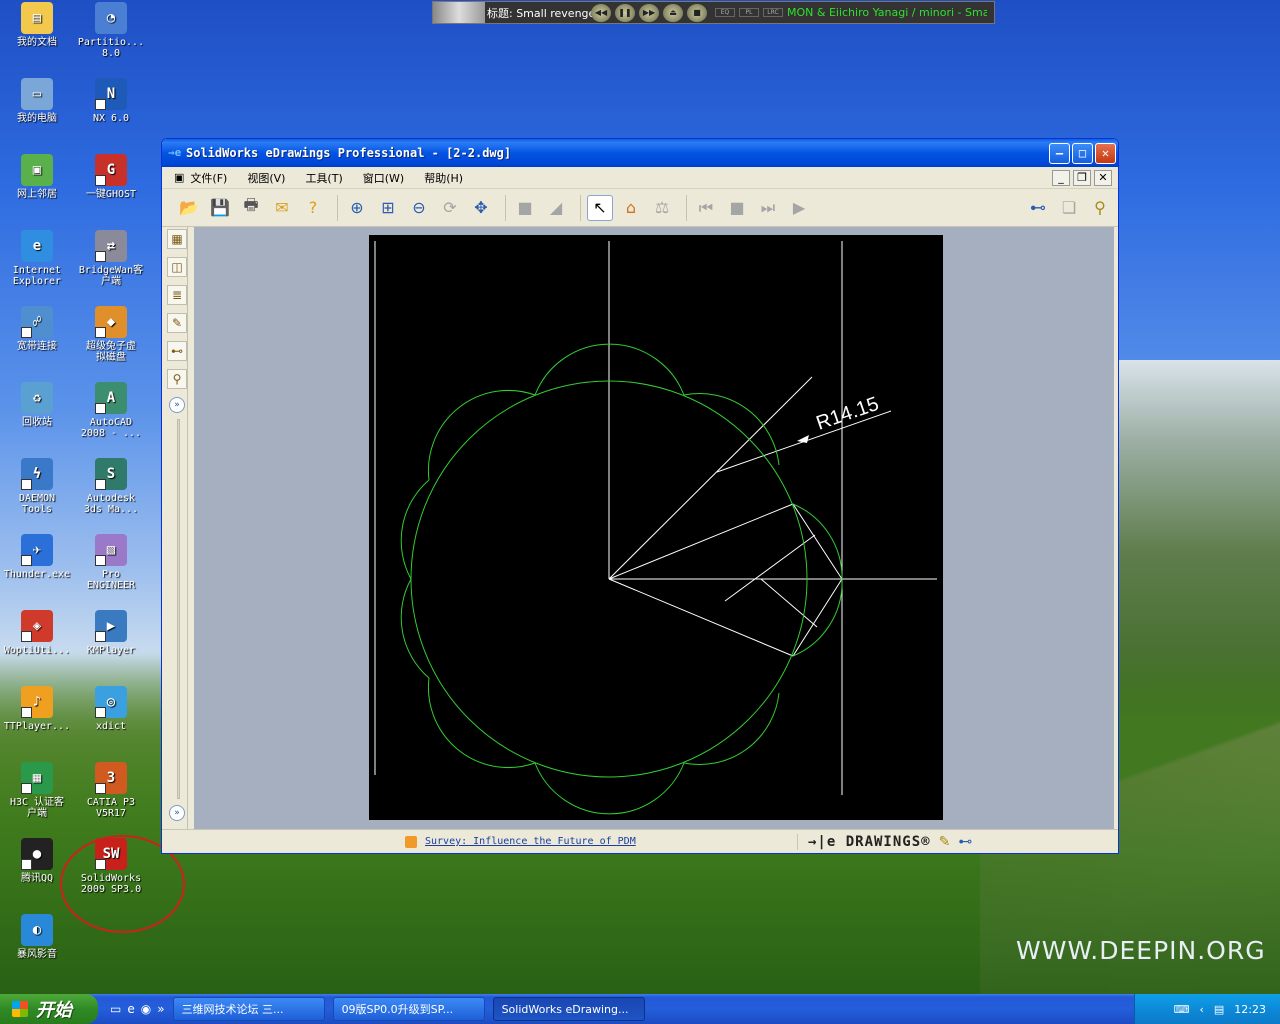  I want to click on partition-magic-desktop-shortcut: ◔ Partitio... 8.0, so click(111, 30).